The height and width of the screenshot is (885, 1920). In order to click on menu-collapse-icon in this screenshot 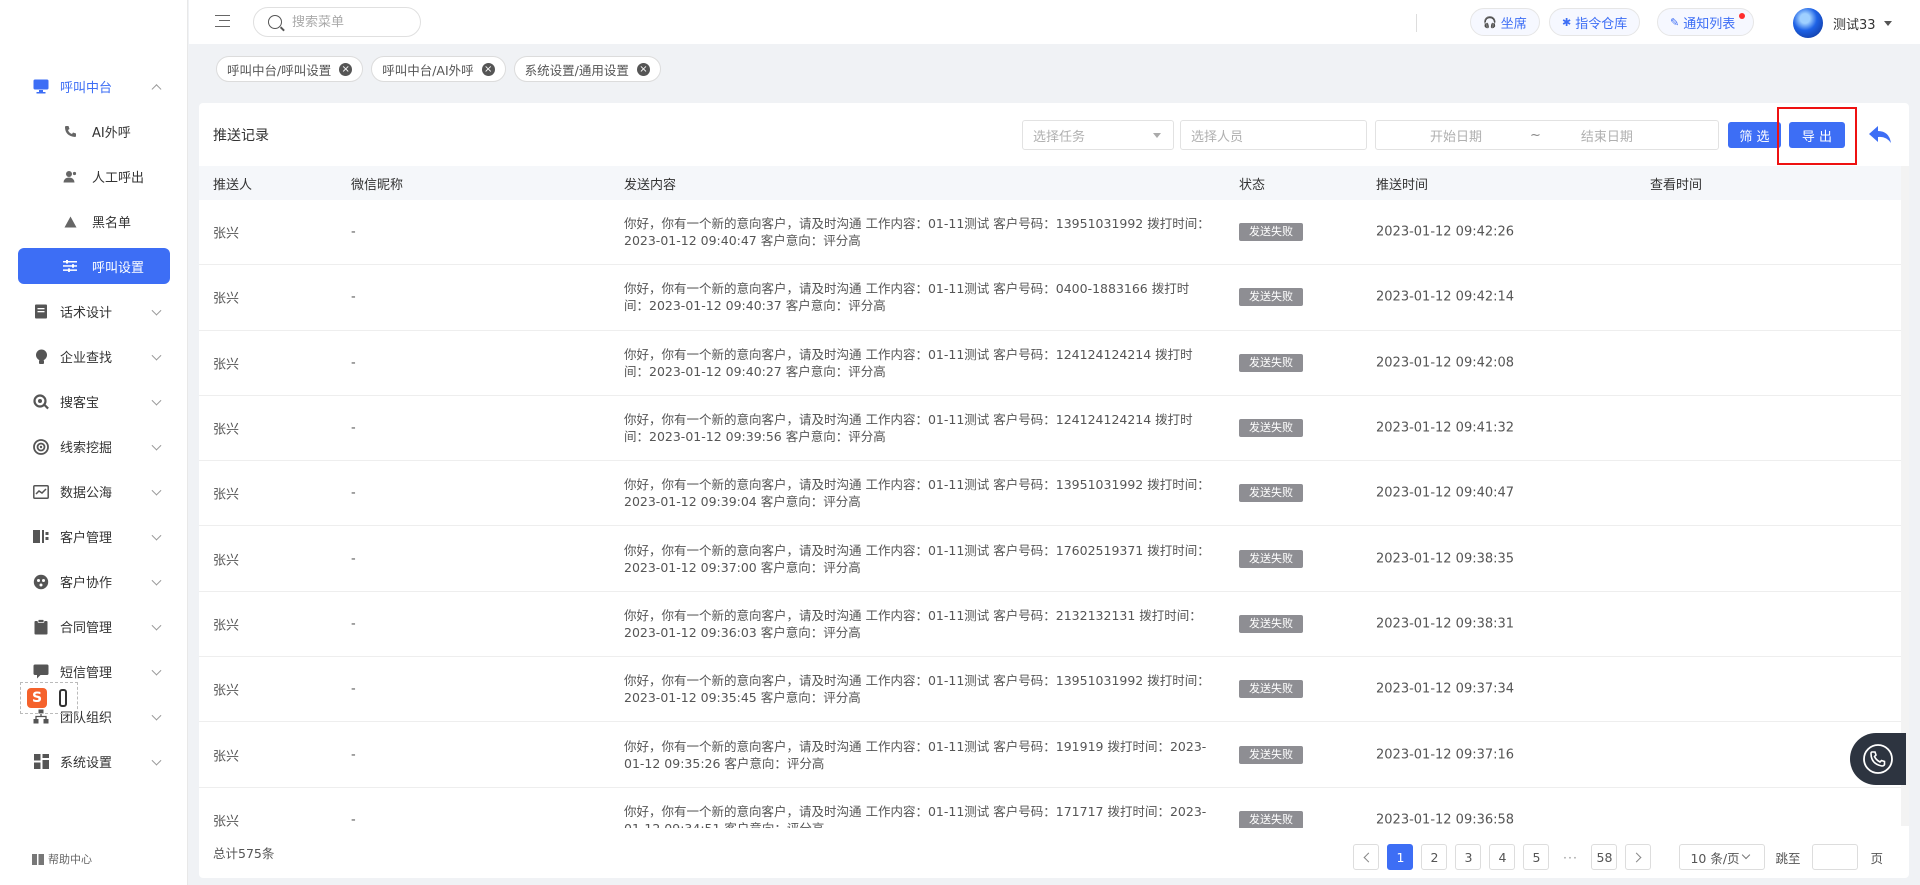, I will do `click(222, 21)`.